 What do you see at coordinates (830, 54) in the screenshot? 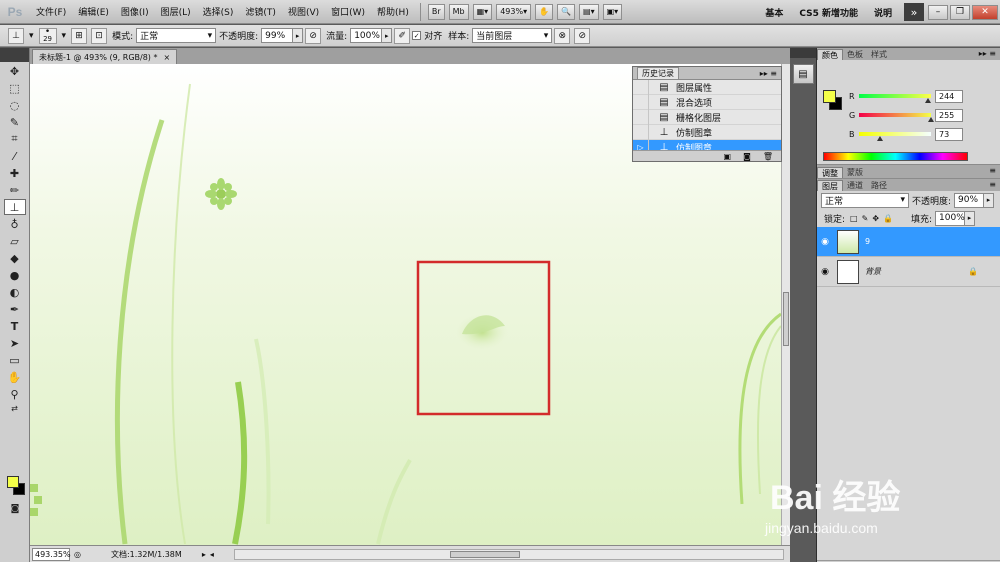
I see `tab-color: 颜色` at bounding box center [830, 54].